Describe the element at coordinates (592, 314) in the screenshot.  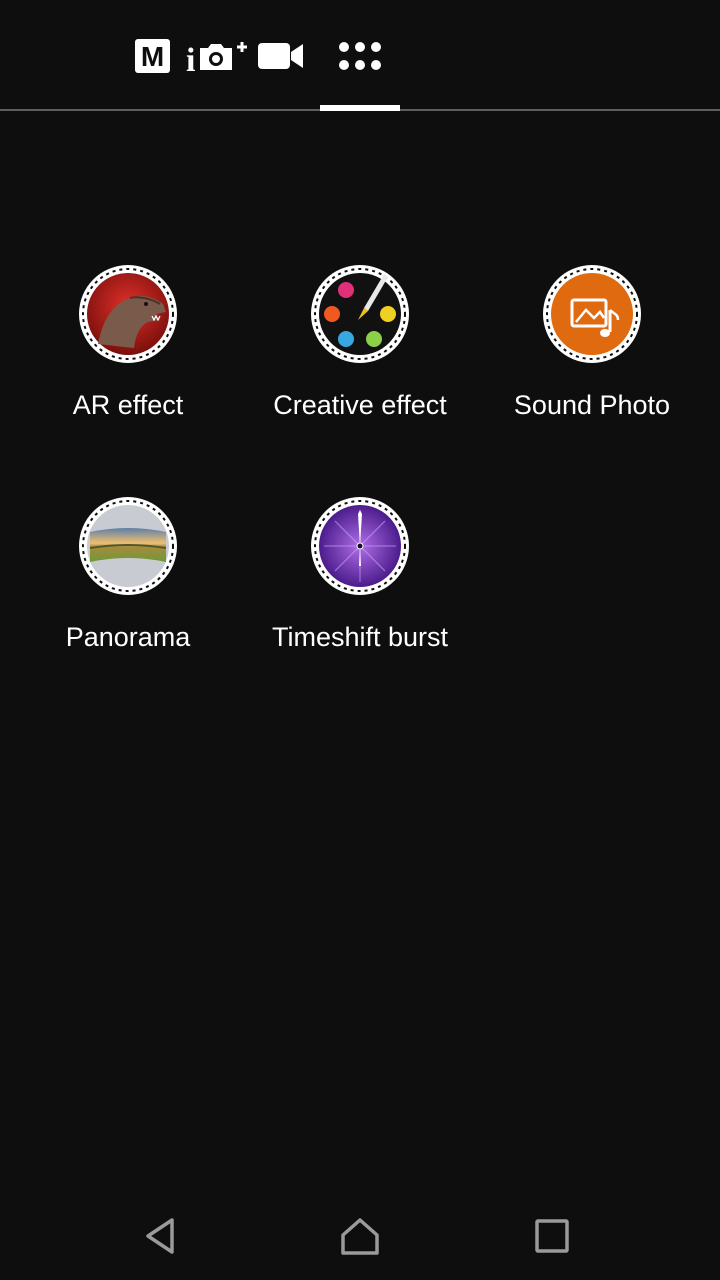
I see `sound-photo-icon` at that location.